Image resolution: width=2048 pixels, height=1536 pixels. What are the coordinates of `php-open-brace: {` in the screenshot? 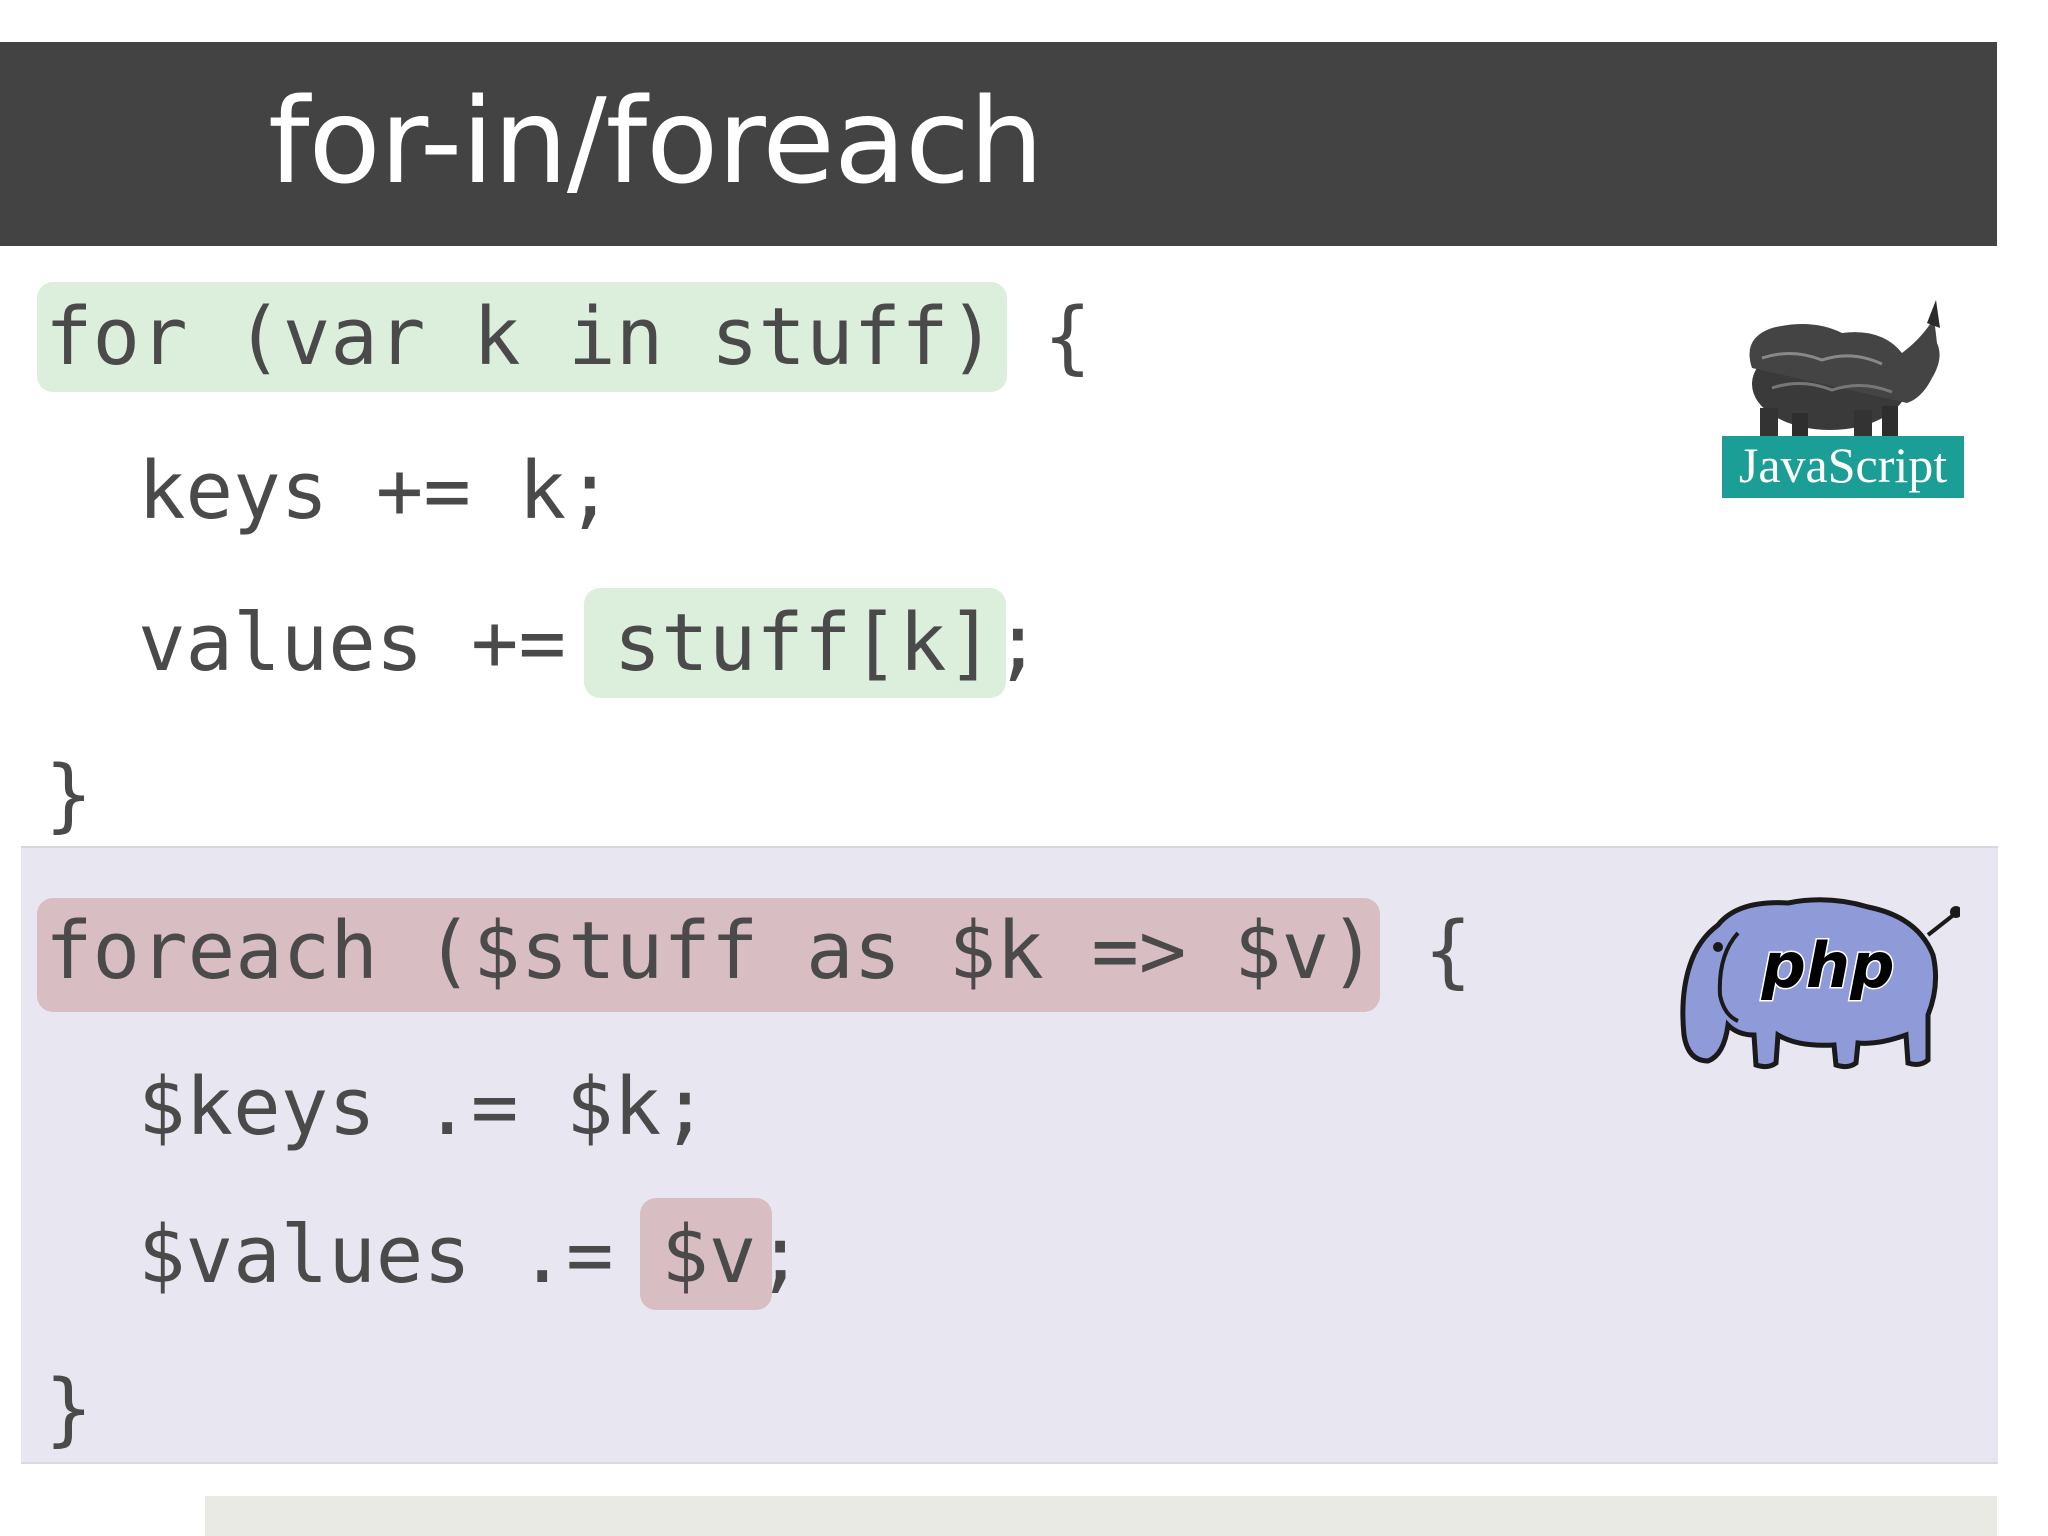 It's located at (1424, 951).